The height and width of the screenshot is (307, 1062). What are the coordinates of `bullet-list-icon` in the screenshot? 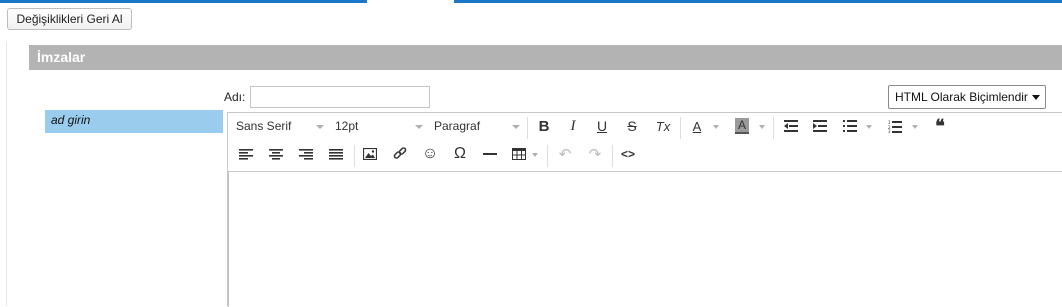 It's located at (850, 126).